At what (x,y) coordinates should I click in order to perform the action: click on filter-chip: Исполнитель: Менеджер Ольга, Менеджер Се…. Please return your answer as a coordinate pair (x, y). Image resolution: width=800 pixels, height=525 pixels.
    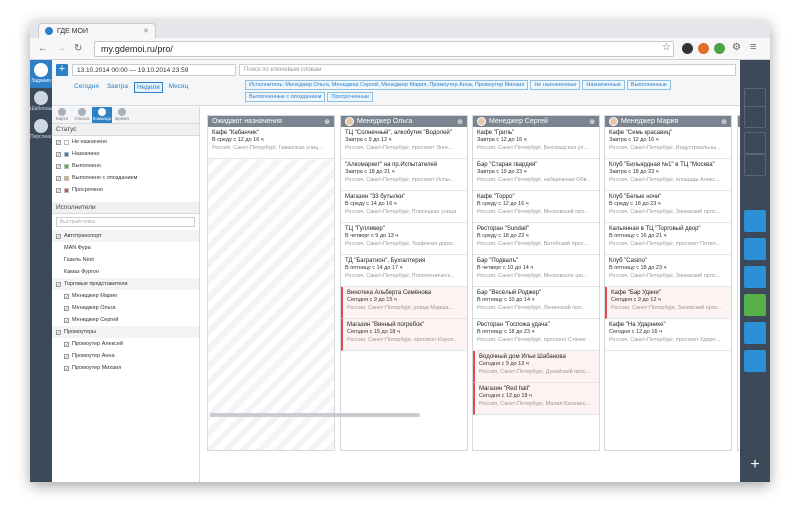
    Looking at the image, I should click on (387, 85).